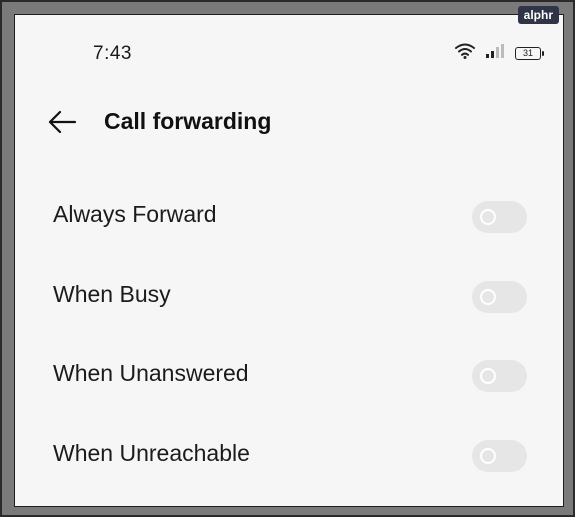 This screenshot has width=575, height=517. I want to click on always-forward-toggle, so click(499, 217).